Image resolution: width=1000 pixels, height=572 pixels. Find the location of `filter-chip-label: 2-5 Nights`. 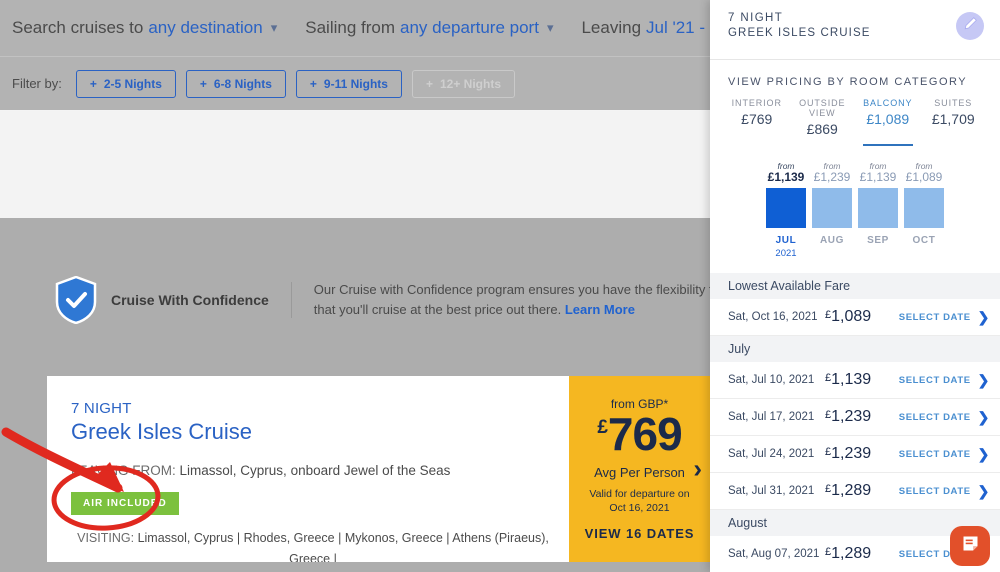

filter-chip-label: 2-5 Nights is located at coordinates (132, 83).